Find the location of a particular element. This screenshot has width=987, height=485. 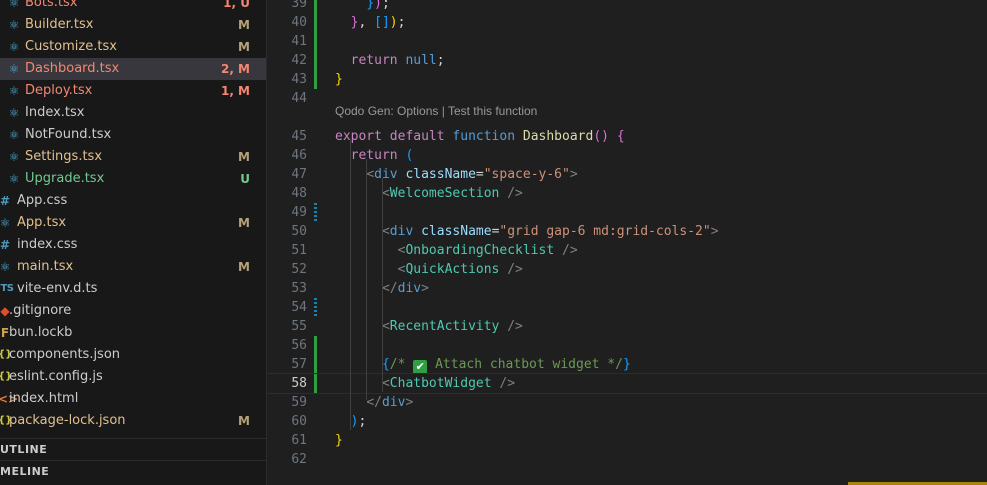

line-number: 50 is located at coordinates (299, 231).